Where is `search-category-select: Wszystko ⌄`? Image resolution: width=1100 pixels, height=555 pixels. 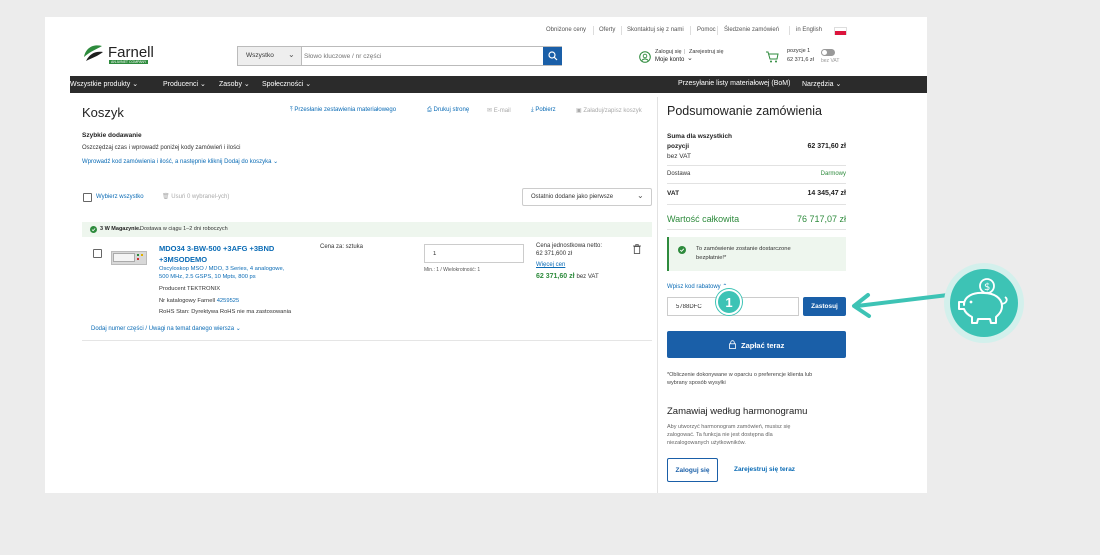
search-category-select: Wszystko ⌄ is located at coordinates (270, 56).